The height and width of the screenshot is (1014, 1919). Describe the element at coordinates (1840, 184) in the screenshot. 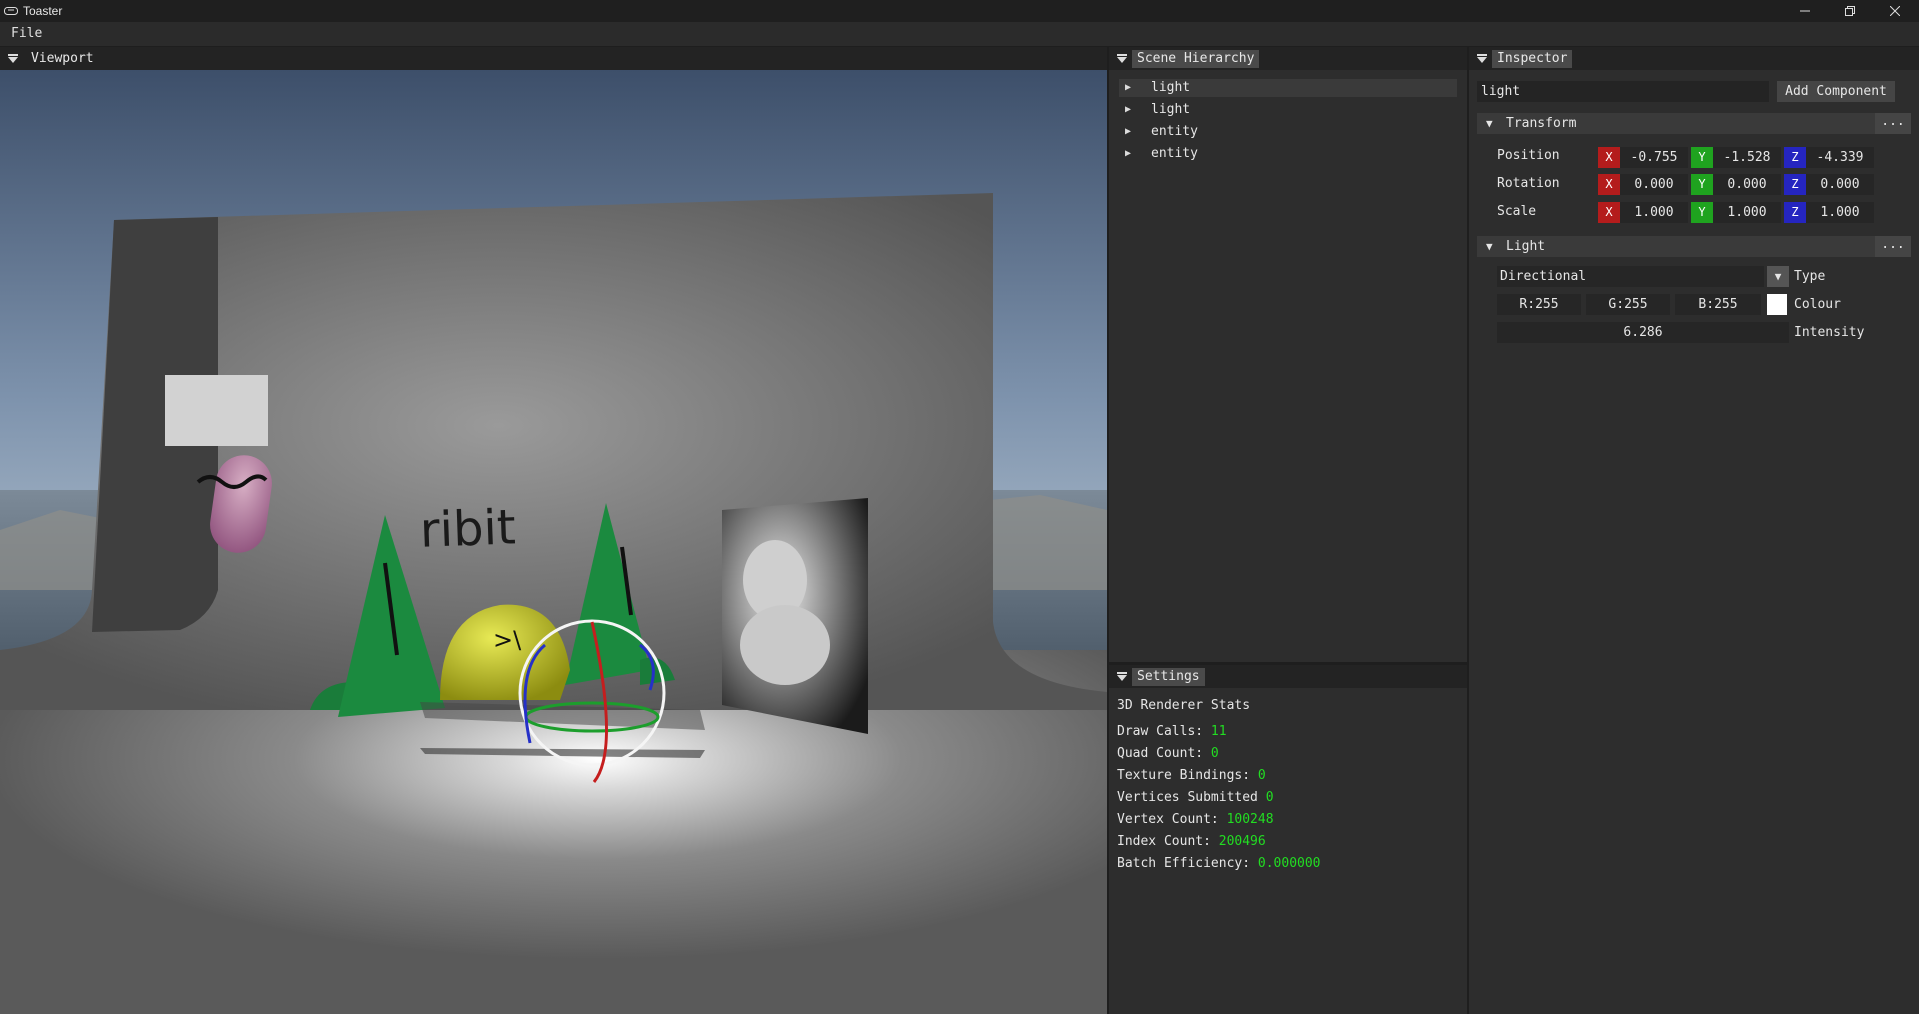

I see `rotation-z-field: 0.000` at that location.